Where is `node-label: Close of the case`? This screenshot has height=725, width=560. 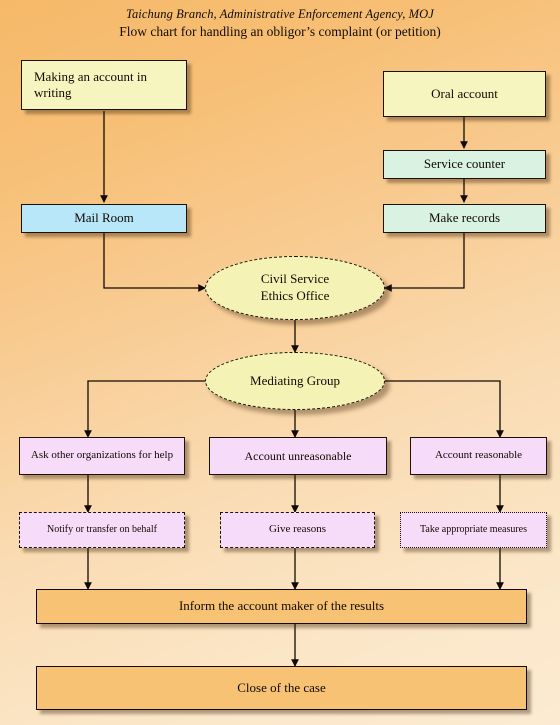
node-label: Close of the case is located at coordinates (281, 687).